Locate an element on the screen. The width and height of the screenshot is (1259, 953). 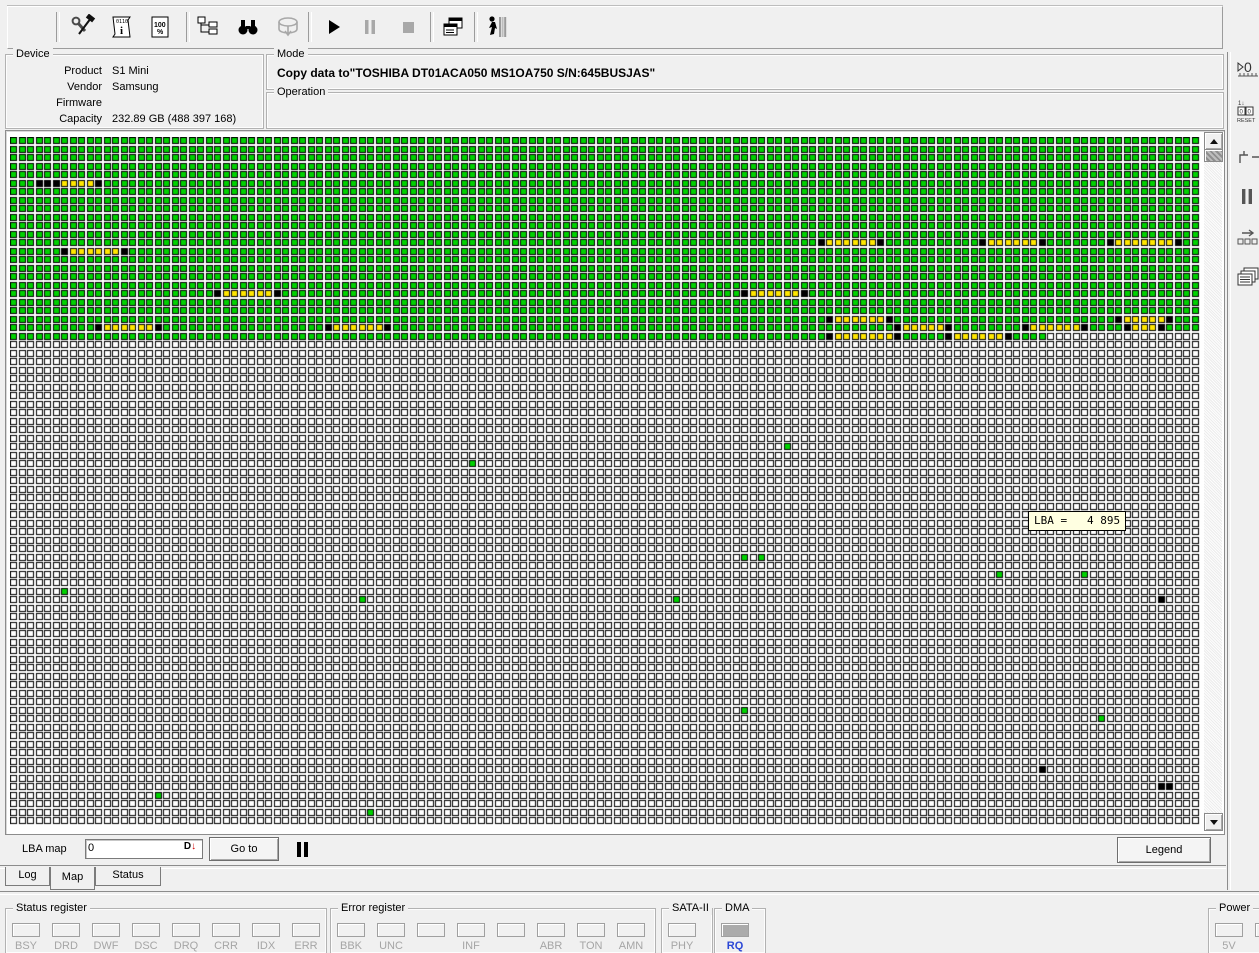
field-value: Samsung is located at coordinates (135, 87).